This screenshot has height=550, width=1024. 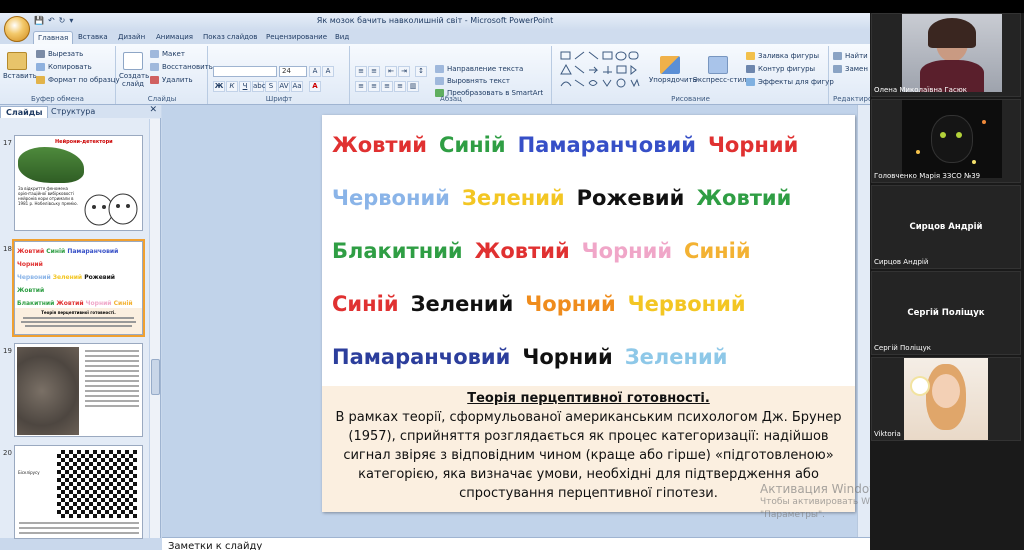 I want to click on indent-less-button: ⇤, so click(x=391, y=71).